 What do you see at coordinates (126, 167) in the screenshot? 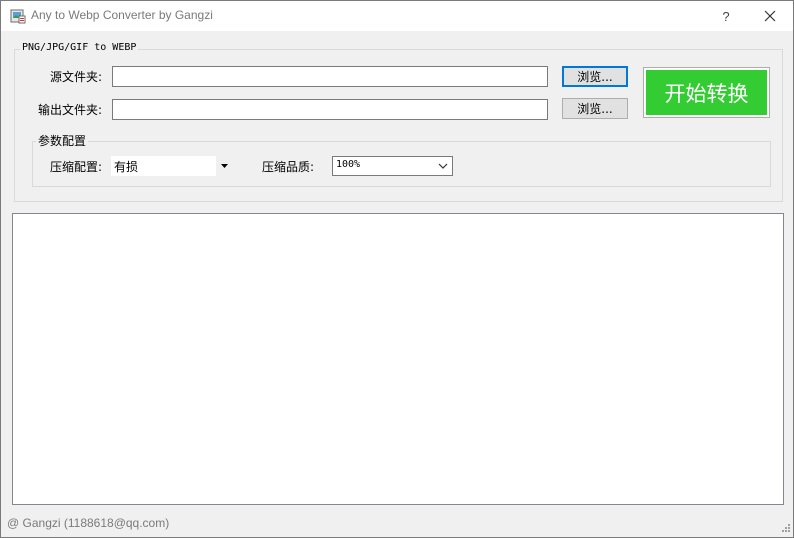
I see `compress-mode-value: 有损` at bounding box center [126, 167].